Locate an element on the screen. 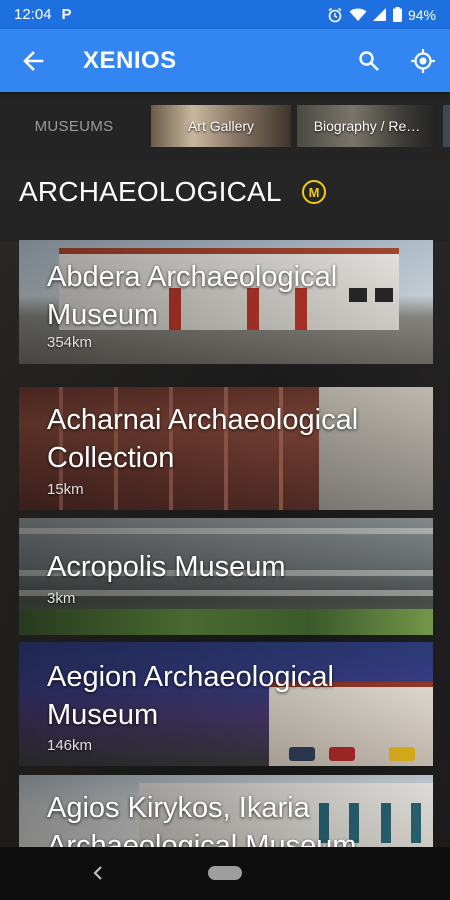 Image resolution: width=450 pixels, height=900 pixels. page-title: XENIOS is located at coordinates (130, 60).